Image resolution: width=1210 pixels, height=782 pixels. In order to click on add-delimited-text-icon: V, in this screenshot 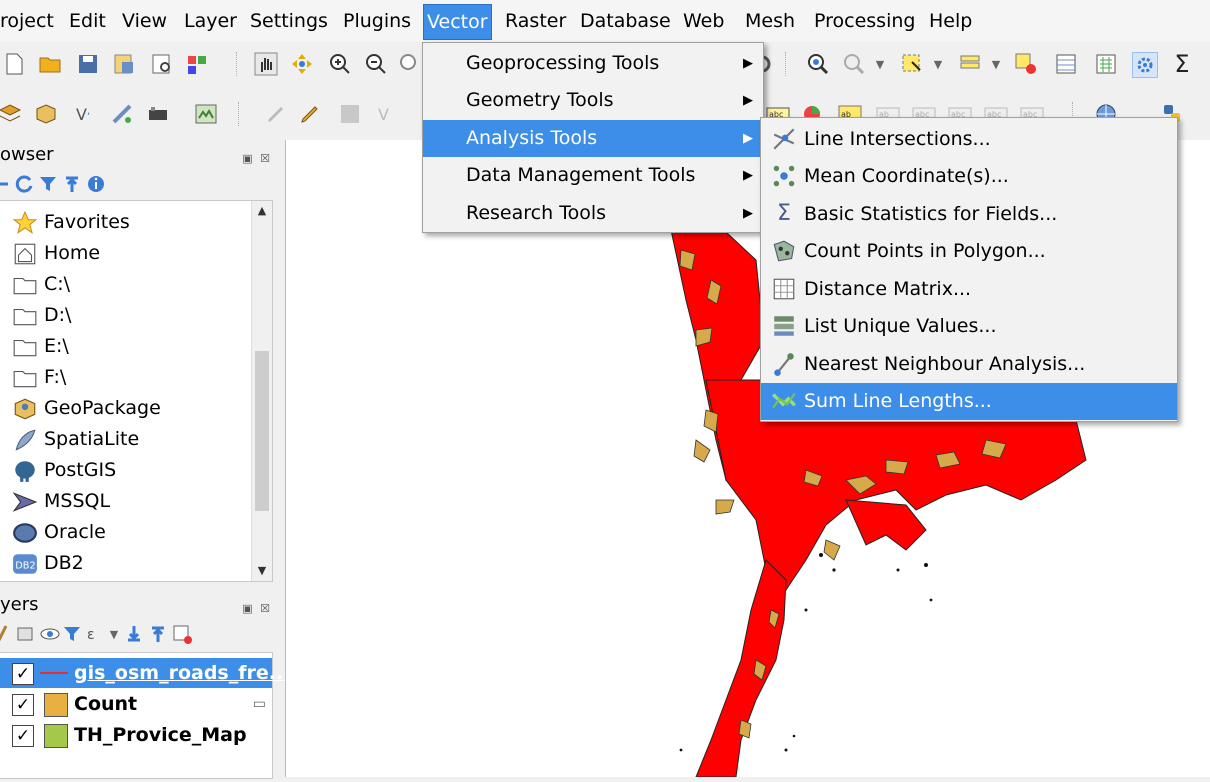, I will do `click(86, 114)`.